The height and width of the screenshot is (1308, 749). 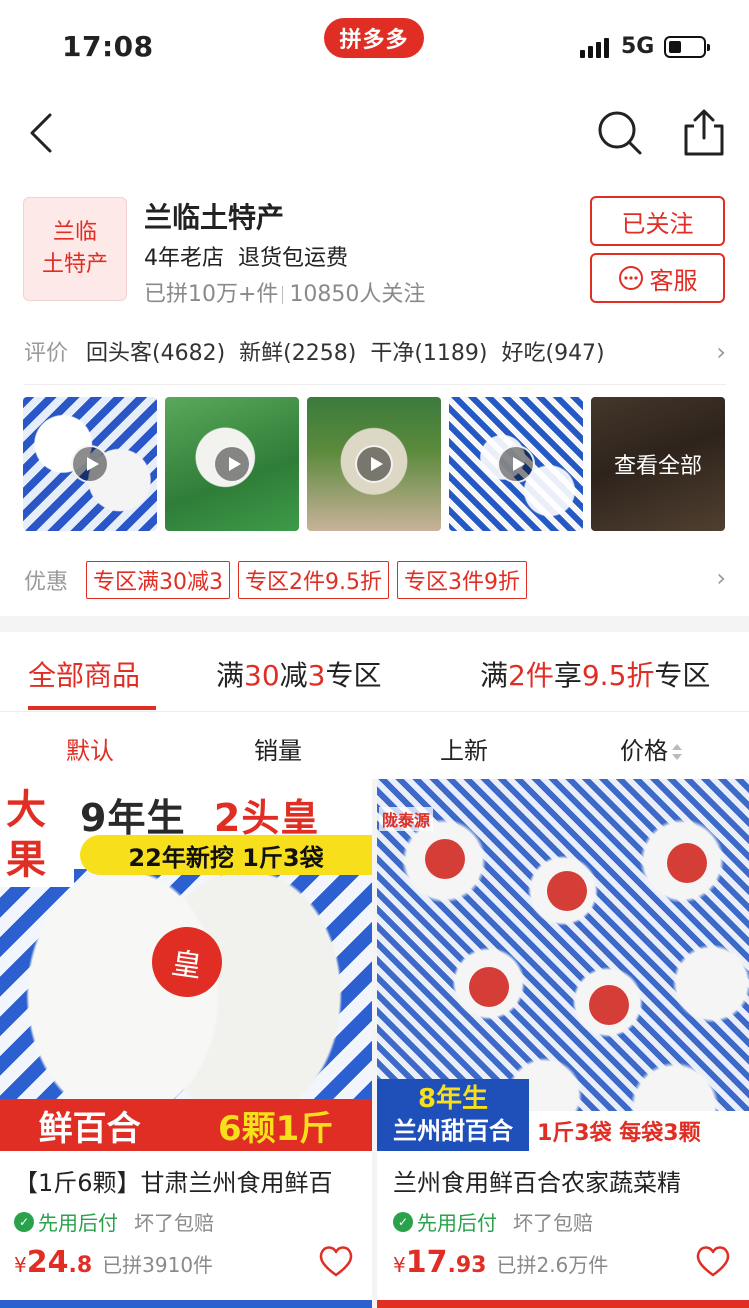 What do you see at coordinates (90, 748) in the screenshot?
I see `sort-default: 默认` at bounding box center [90, 748].